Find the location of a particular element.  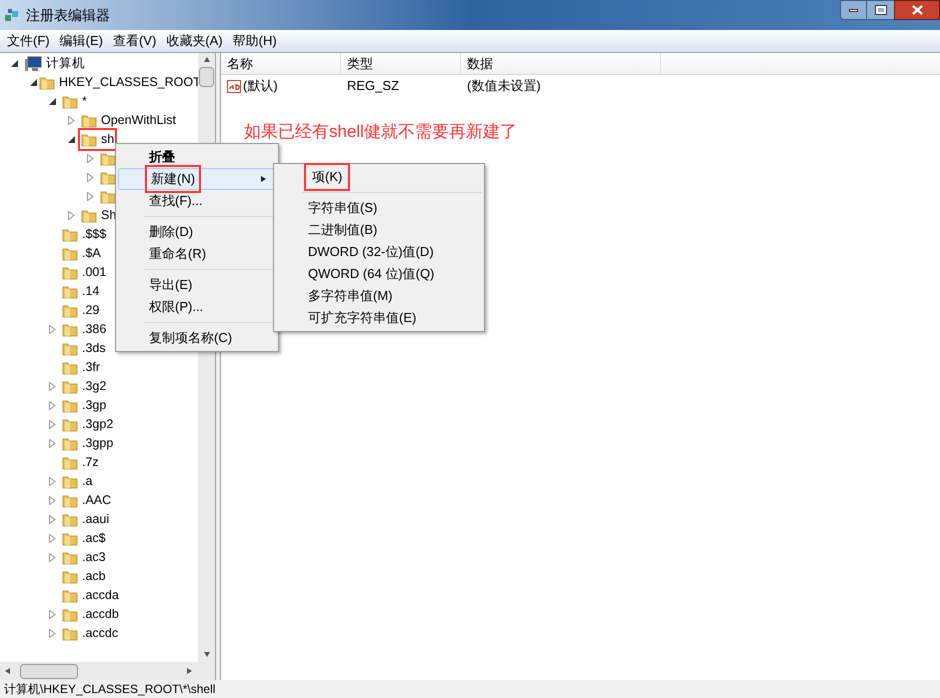

horizontal-scrollbar is located at coordinates (107, 671).